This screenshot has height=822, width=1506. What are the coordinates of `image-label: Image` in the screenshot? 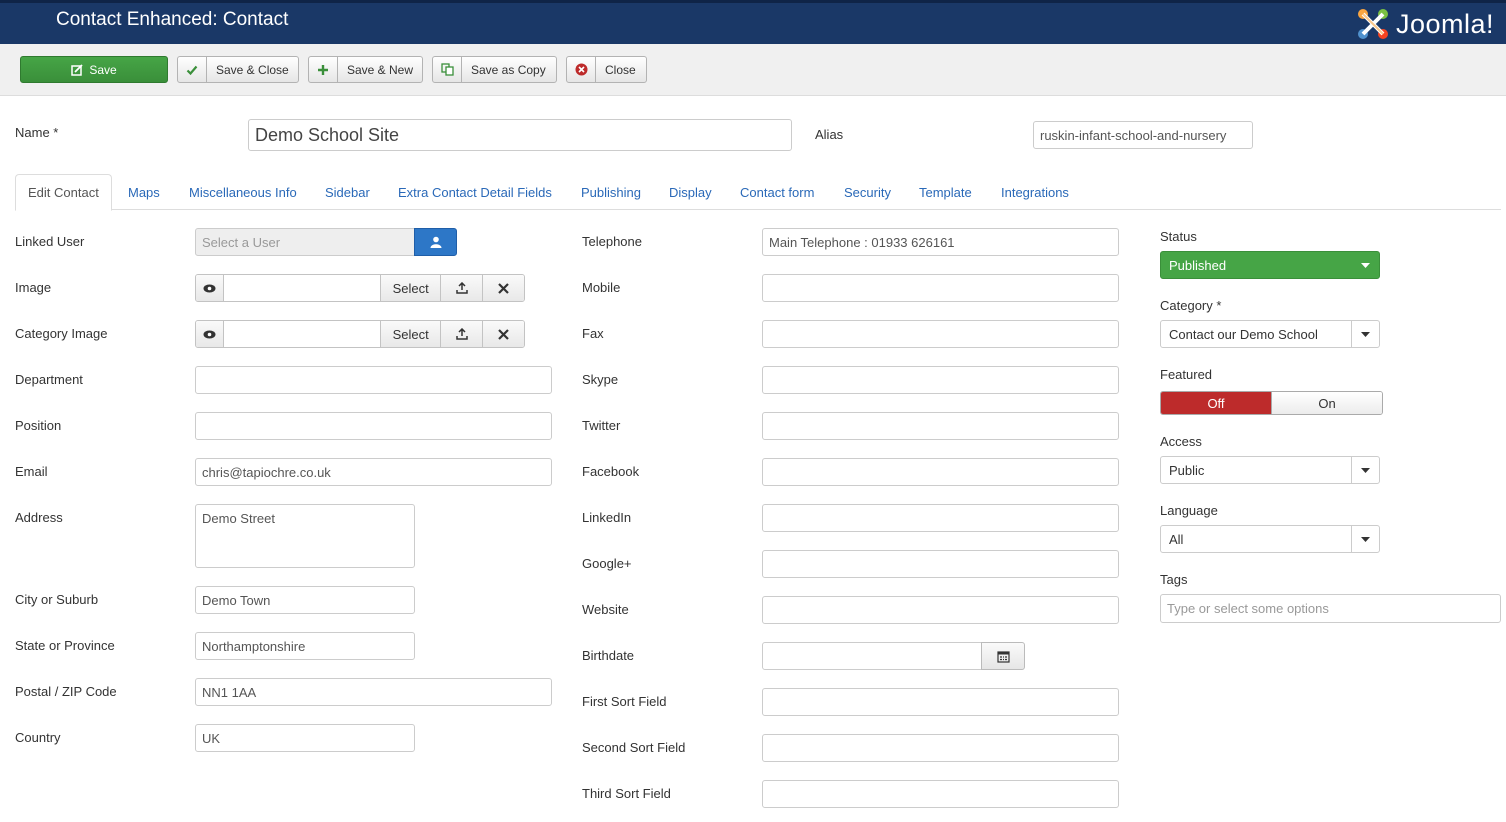 It's located at (33, 287).